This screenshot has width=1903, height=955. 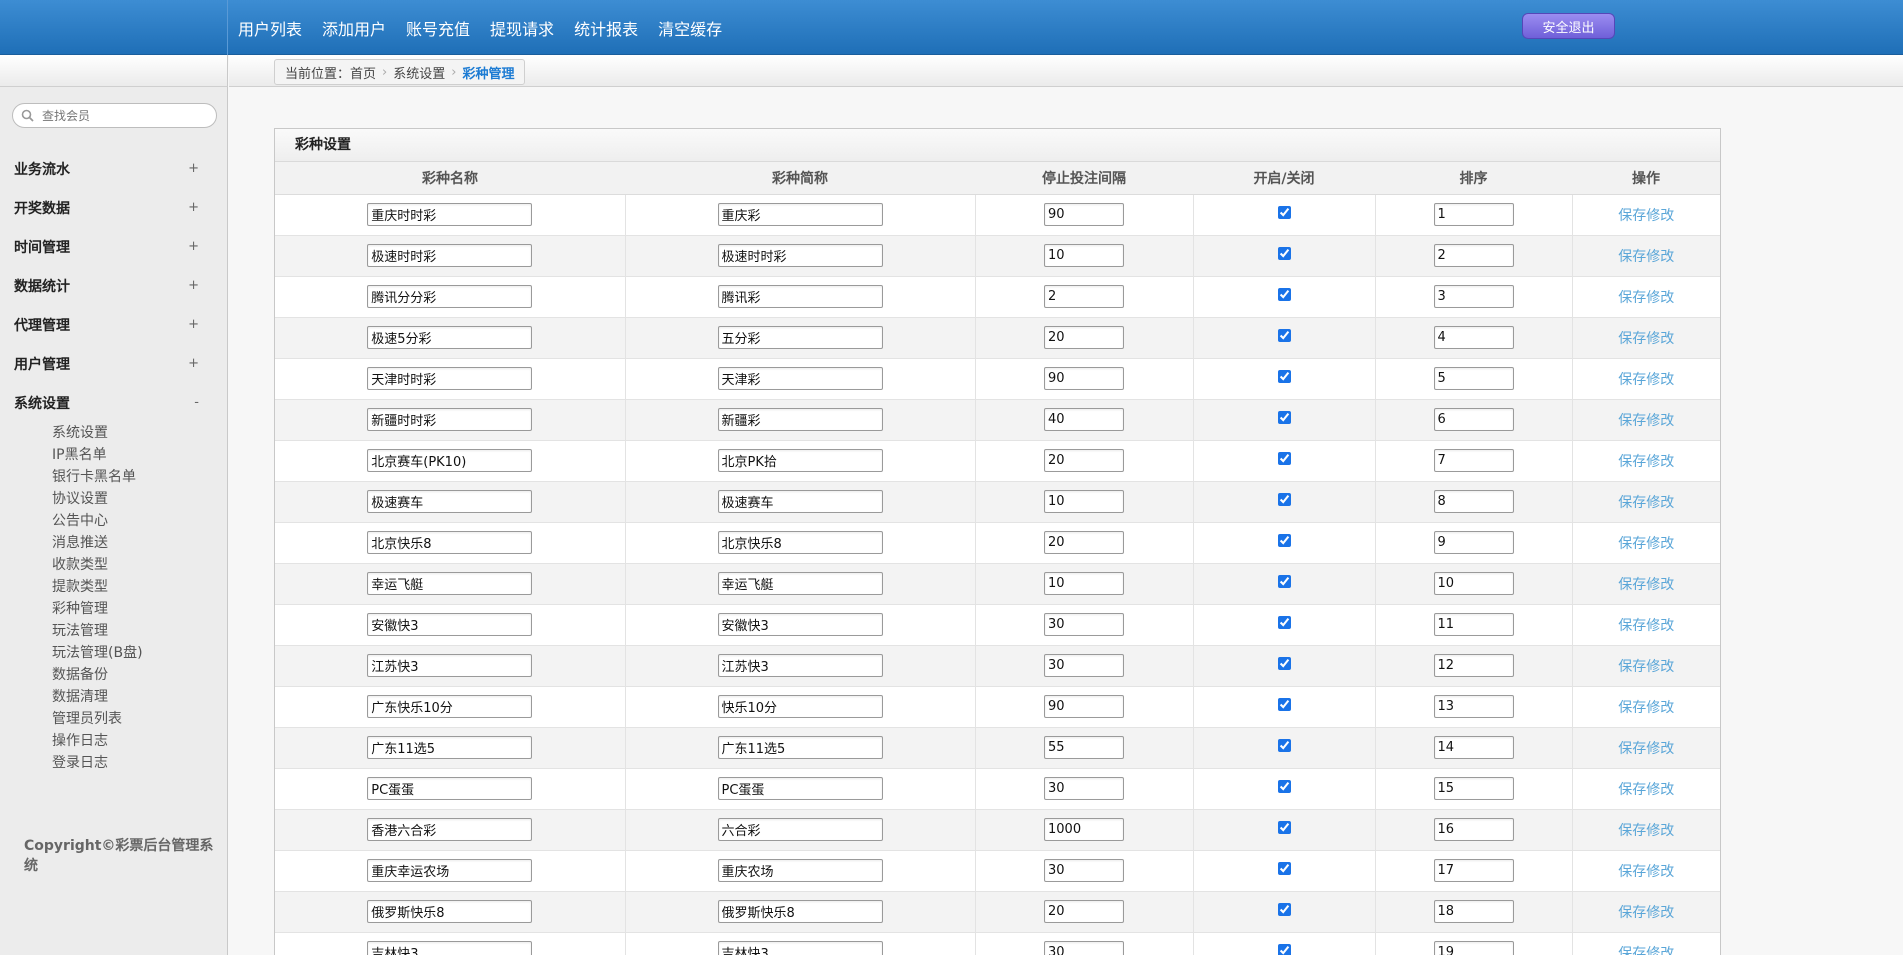 What do you see at coordinates (438, 28) in the screenshot?
I see `nav-account-recharge: 账号充值` at bounding box center [438, 28].